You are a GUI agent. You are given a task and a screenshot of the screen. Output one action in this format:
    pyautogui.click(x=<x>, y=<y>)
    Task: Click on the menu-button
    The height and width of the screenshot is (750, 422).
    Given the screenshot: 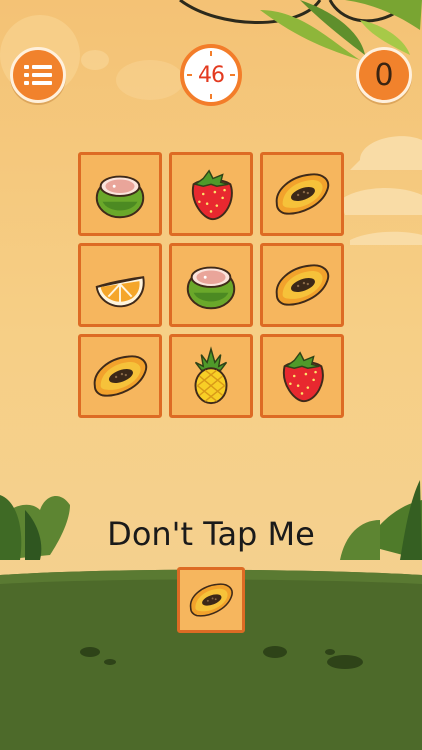 What is the action you would take?
    pyautogui.click(x=38, y=75)
    